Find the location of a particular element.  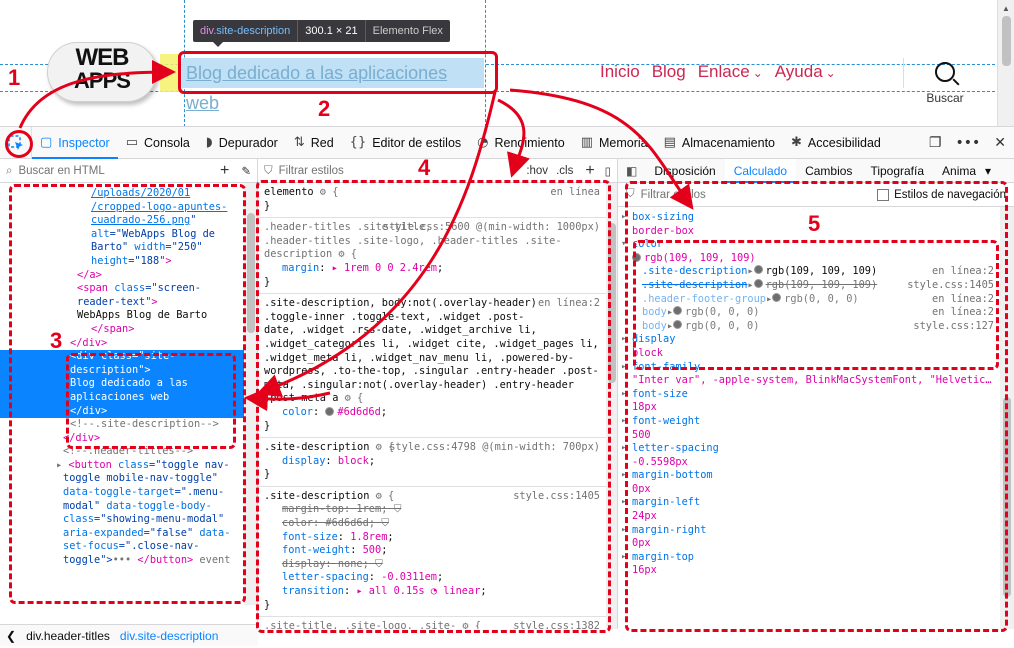

tooltip-class: .site-description is located at coordinates (252, 31).